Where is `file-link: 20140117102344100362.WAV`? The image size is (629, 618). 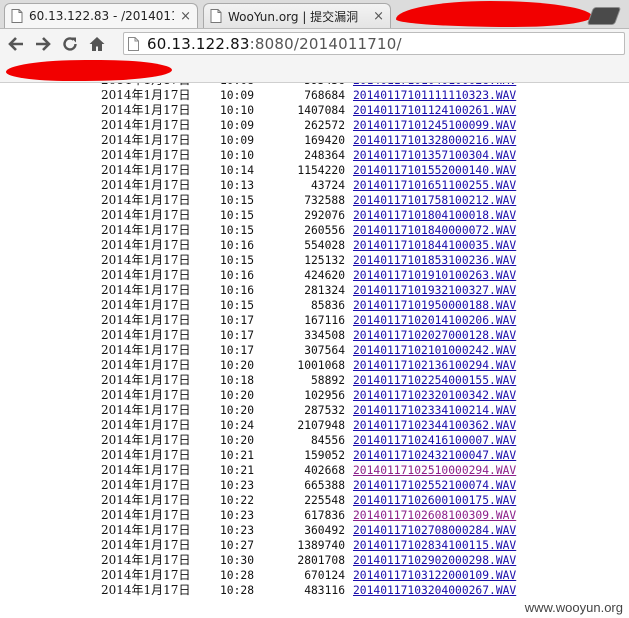 file-link: 20140117102344100362.WAV is located at coordinates (434, 425).